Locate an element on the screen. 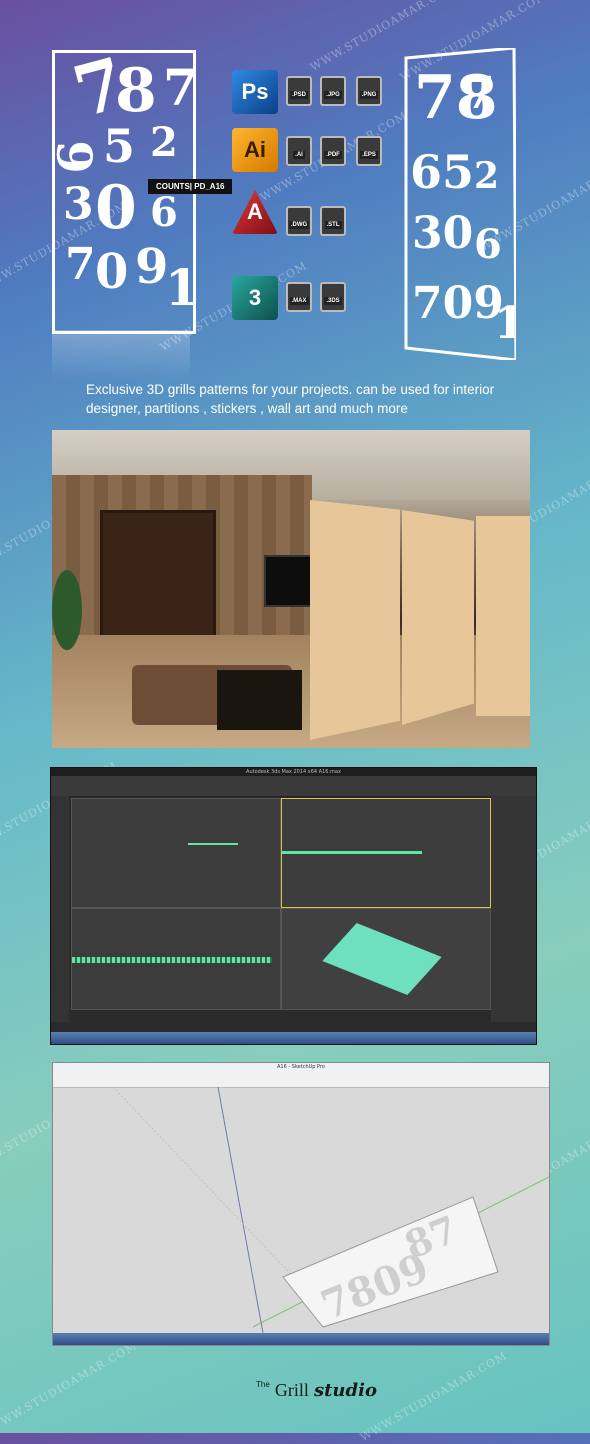 The image size is (590, 1444). perspective-panel-graphic: 78 7 65 2 30 6 709 1 is located at coordinates (489, 204).